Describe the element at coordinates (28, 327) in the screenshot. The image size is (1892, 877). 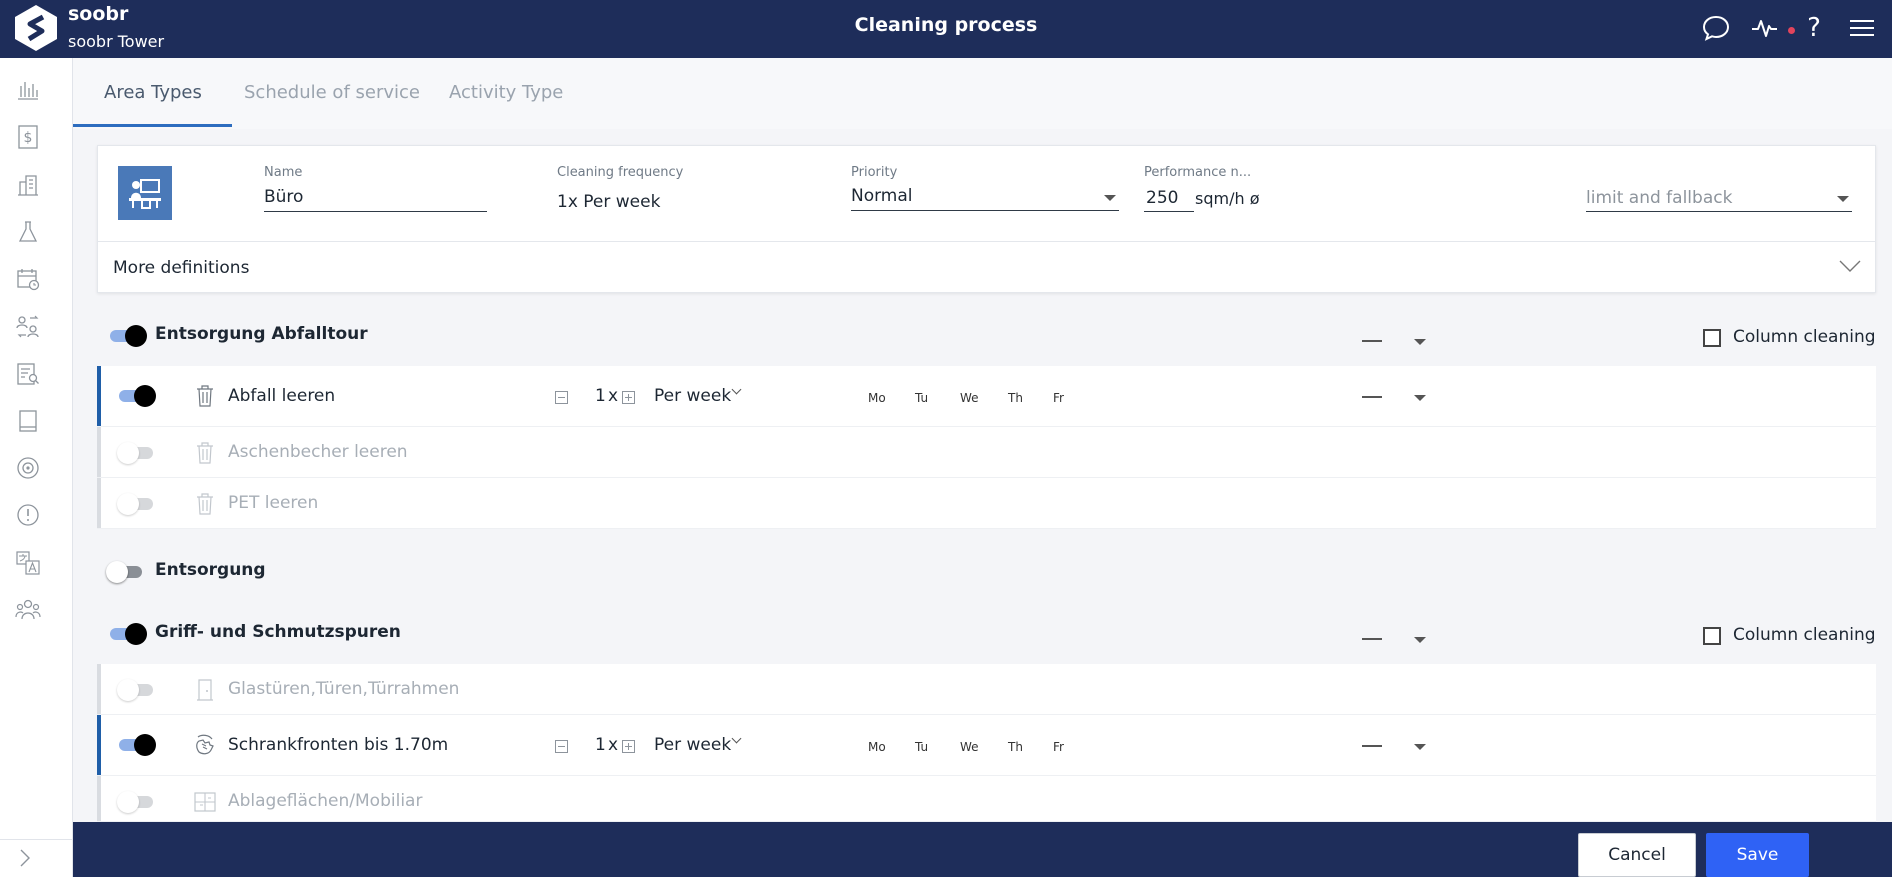
I see `swap-users-icon` at that location.